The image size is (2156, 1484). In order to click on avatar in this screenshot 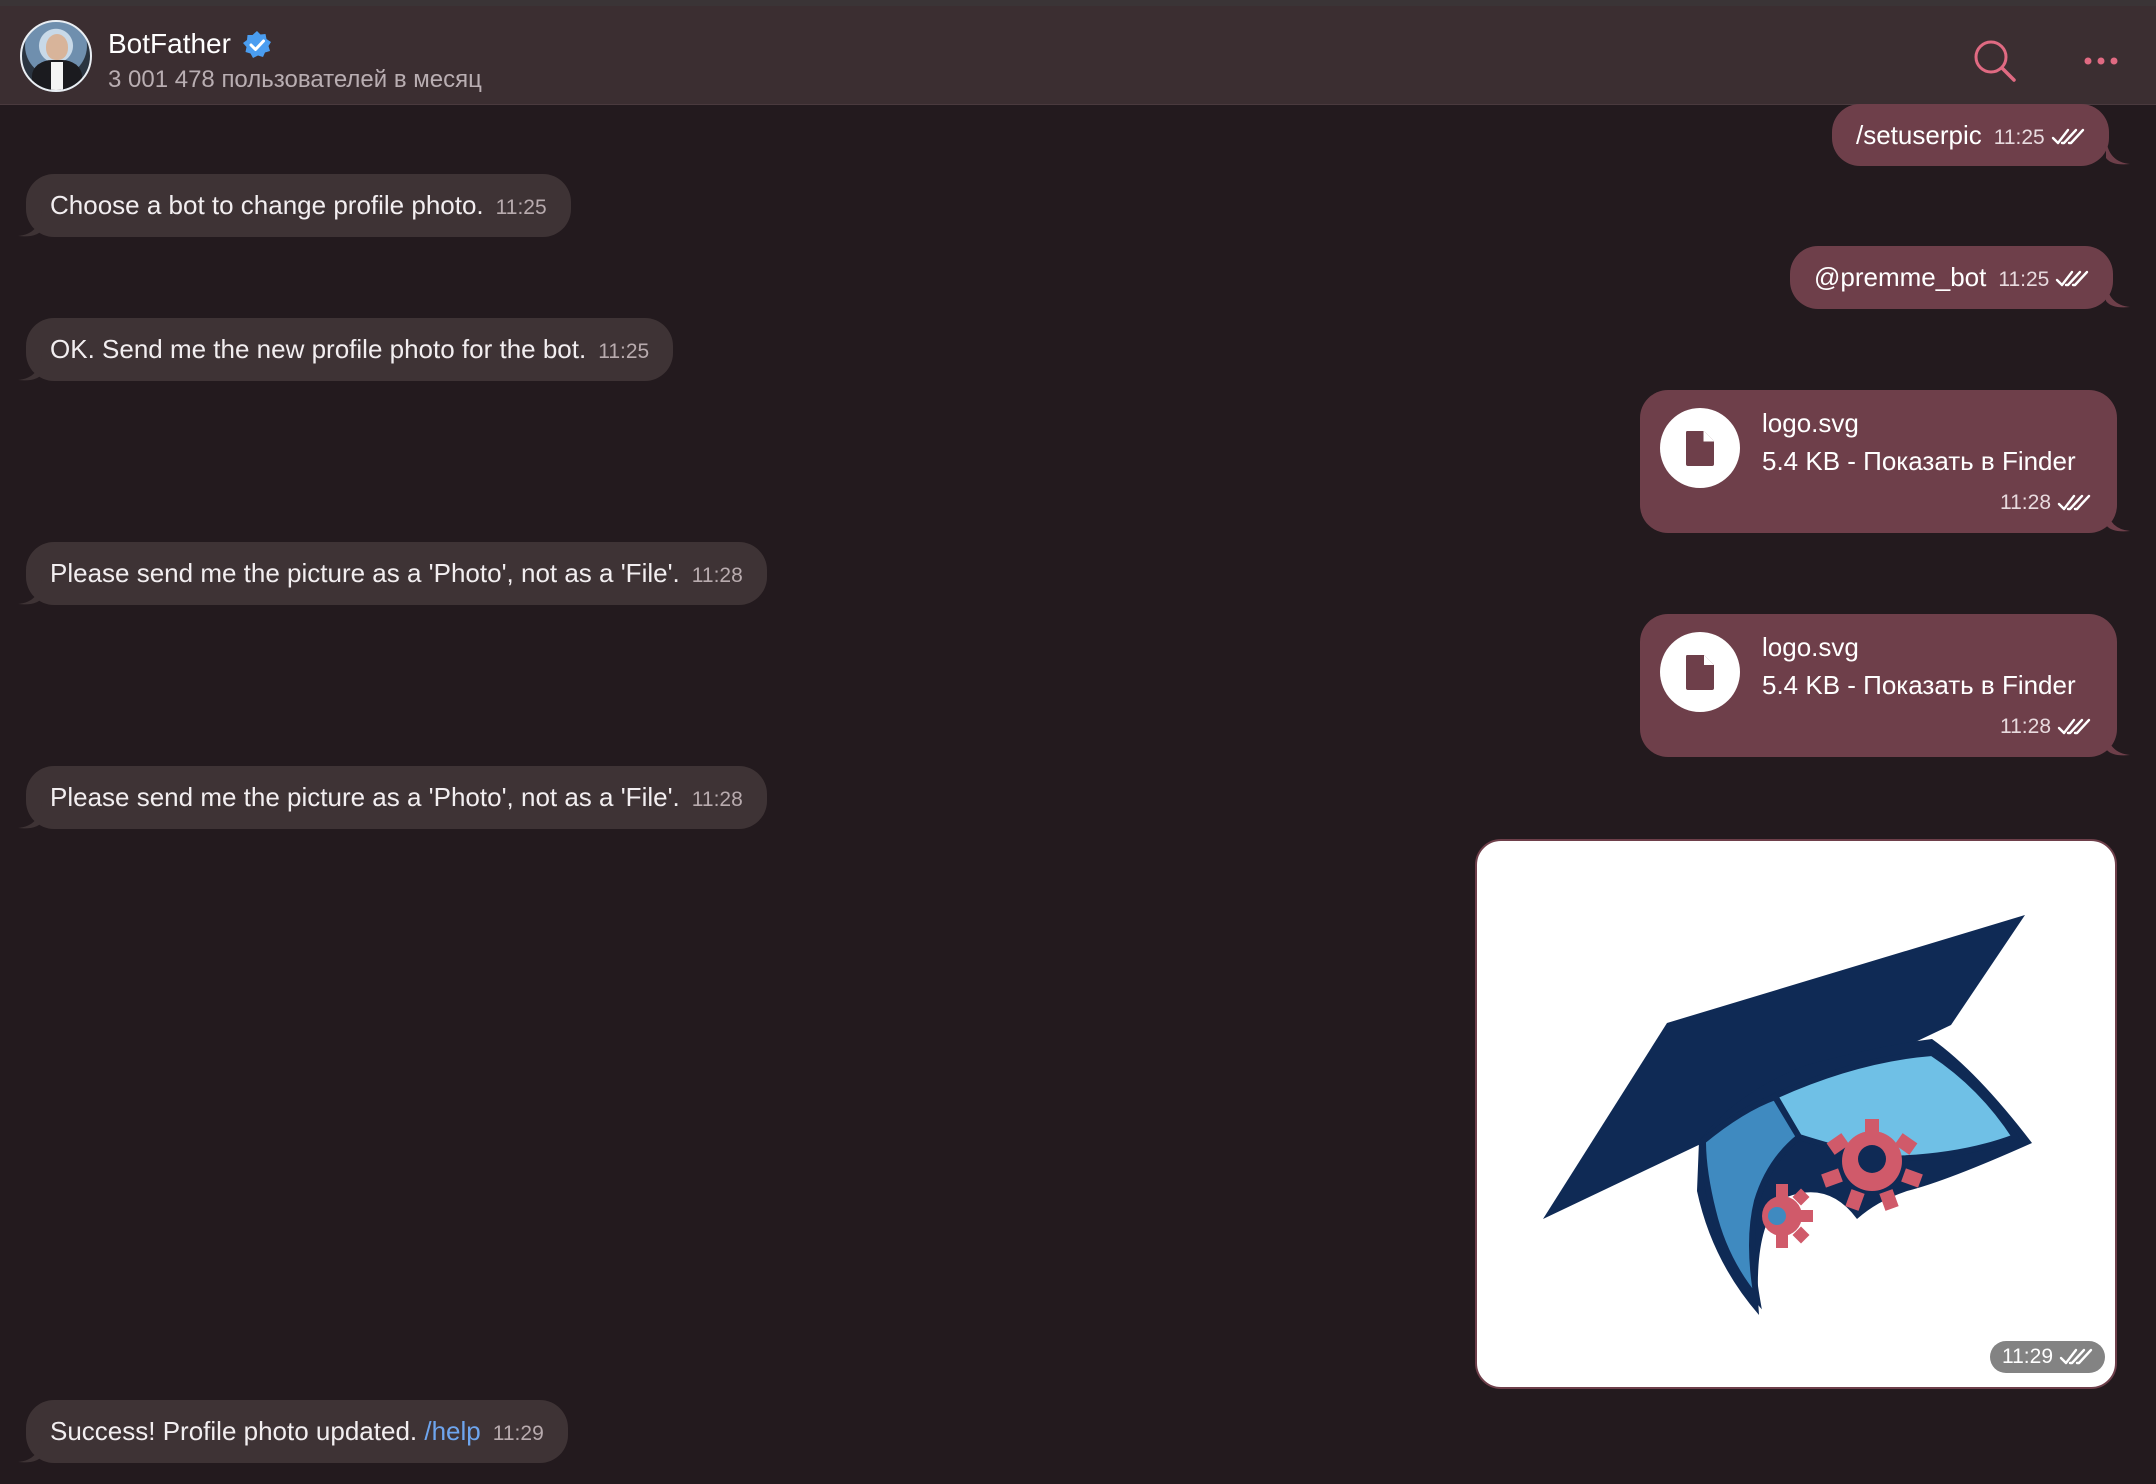, I will do `click(56, 56)`.